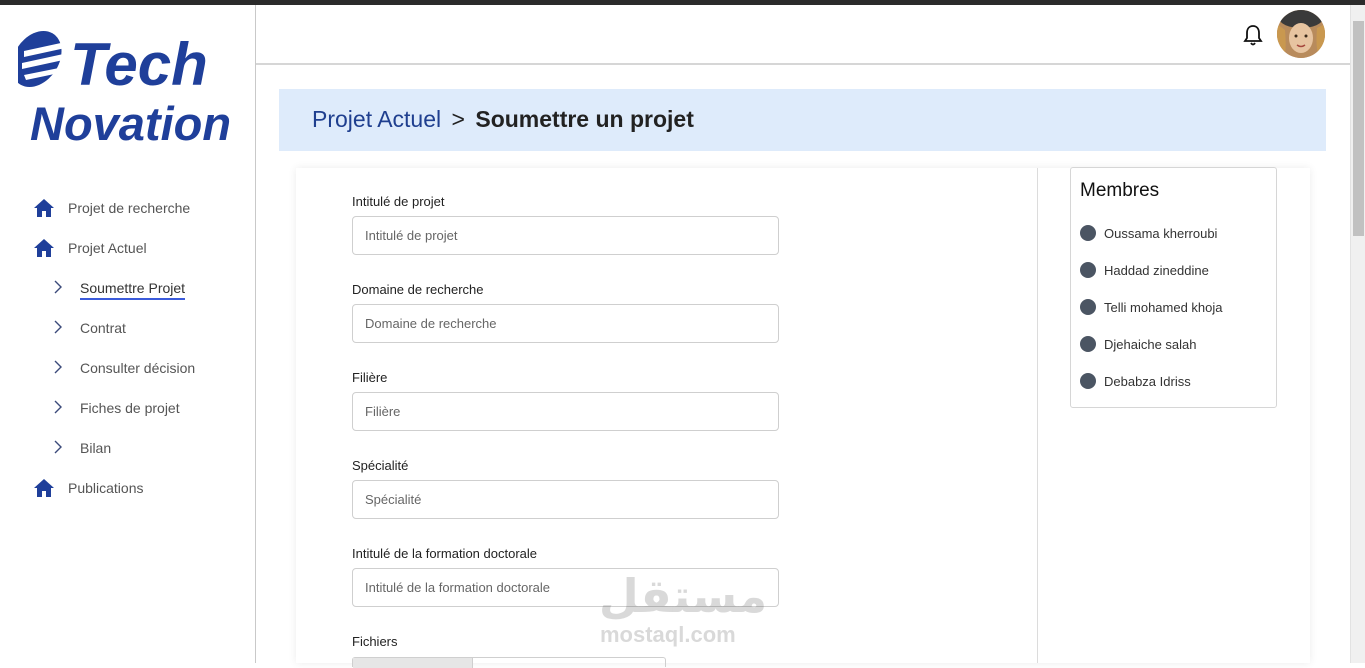 This screenshot has height=668, width=1365. Describe the element at coordinates (1357, 334) in the screenshot. I see `page-scrollbar` at that location.